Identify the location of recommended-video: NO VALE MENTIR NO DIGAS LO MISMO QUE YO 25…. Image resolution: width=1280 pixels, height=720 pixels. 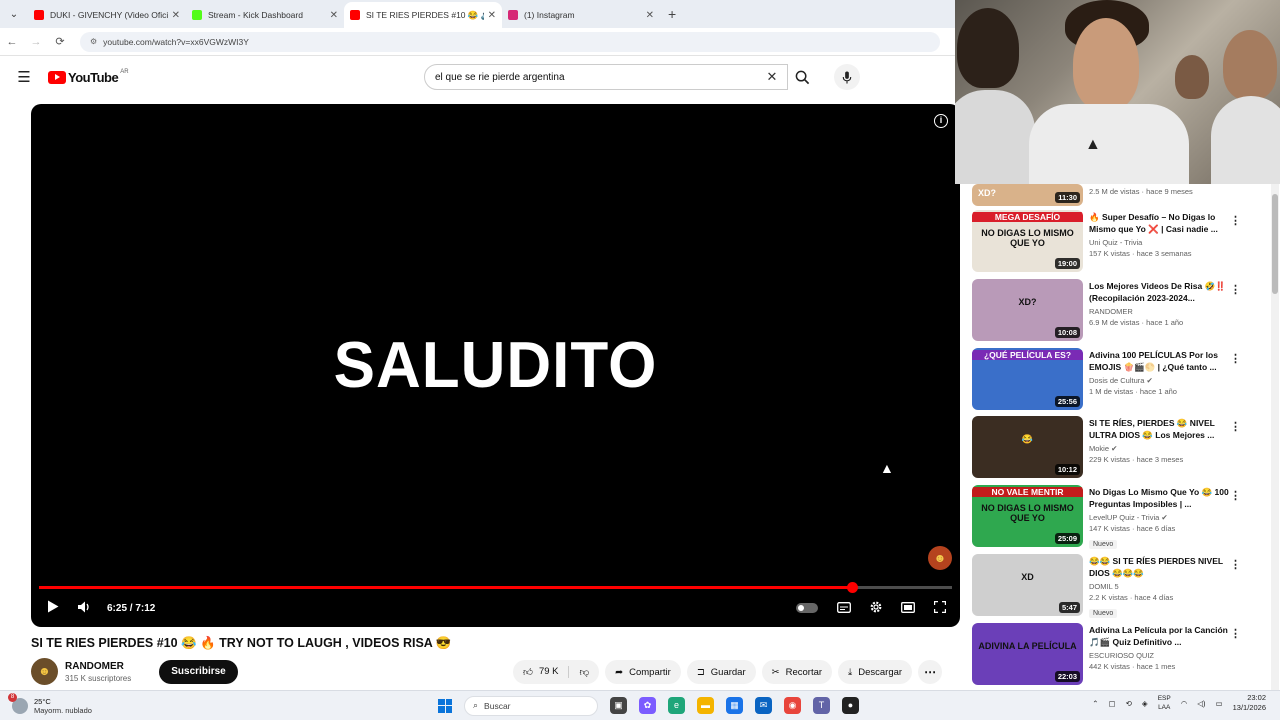
(1117, 519).